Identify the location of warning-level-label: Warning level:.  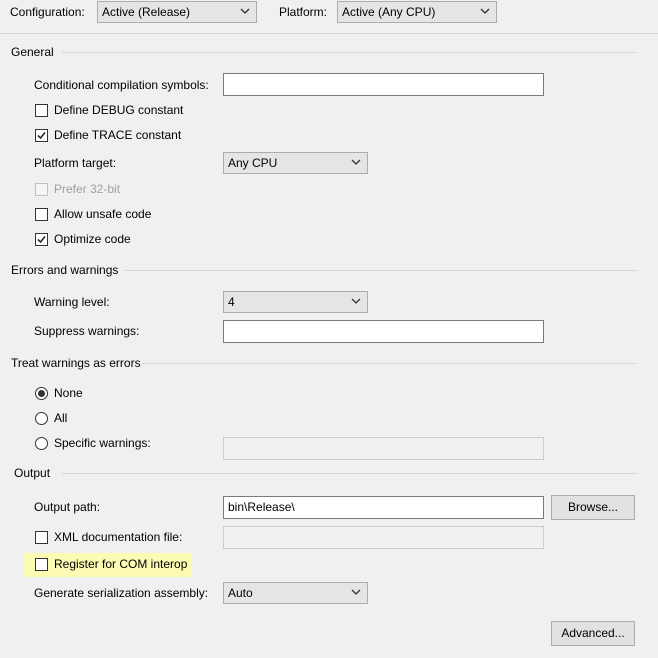
(72, 302).